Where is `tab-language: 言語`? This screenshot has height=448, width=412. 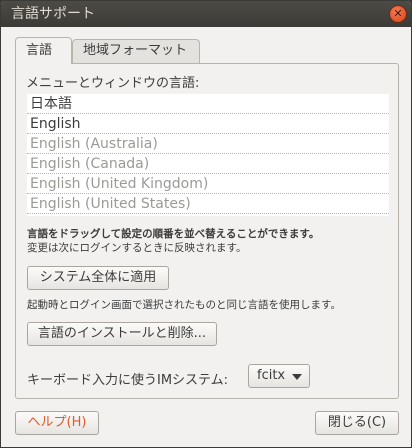
tab-language: 言語 is located at coordinates (43, 50).